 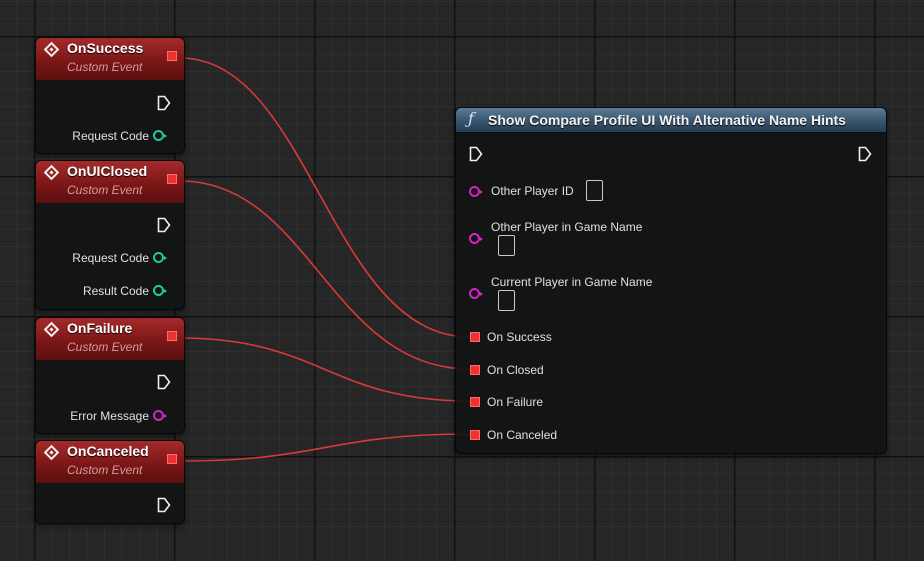 I want to click on event-title: OnUIClosed, so click(x=107, y=171).